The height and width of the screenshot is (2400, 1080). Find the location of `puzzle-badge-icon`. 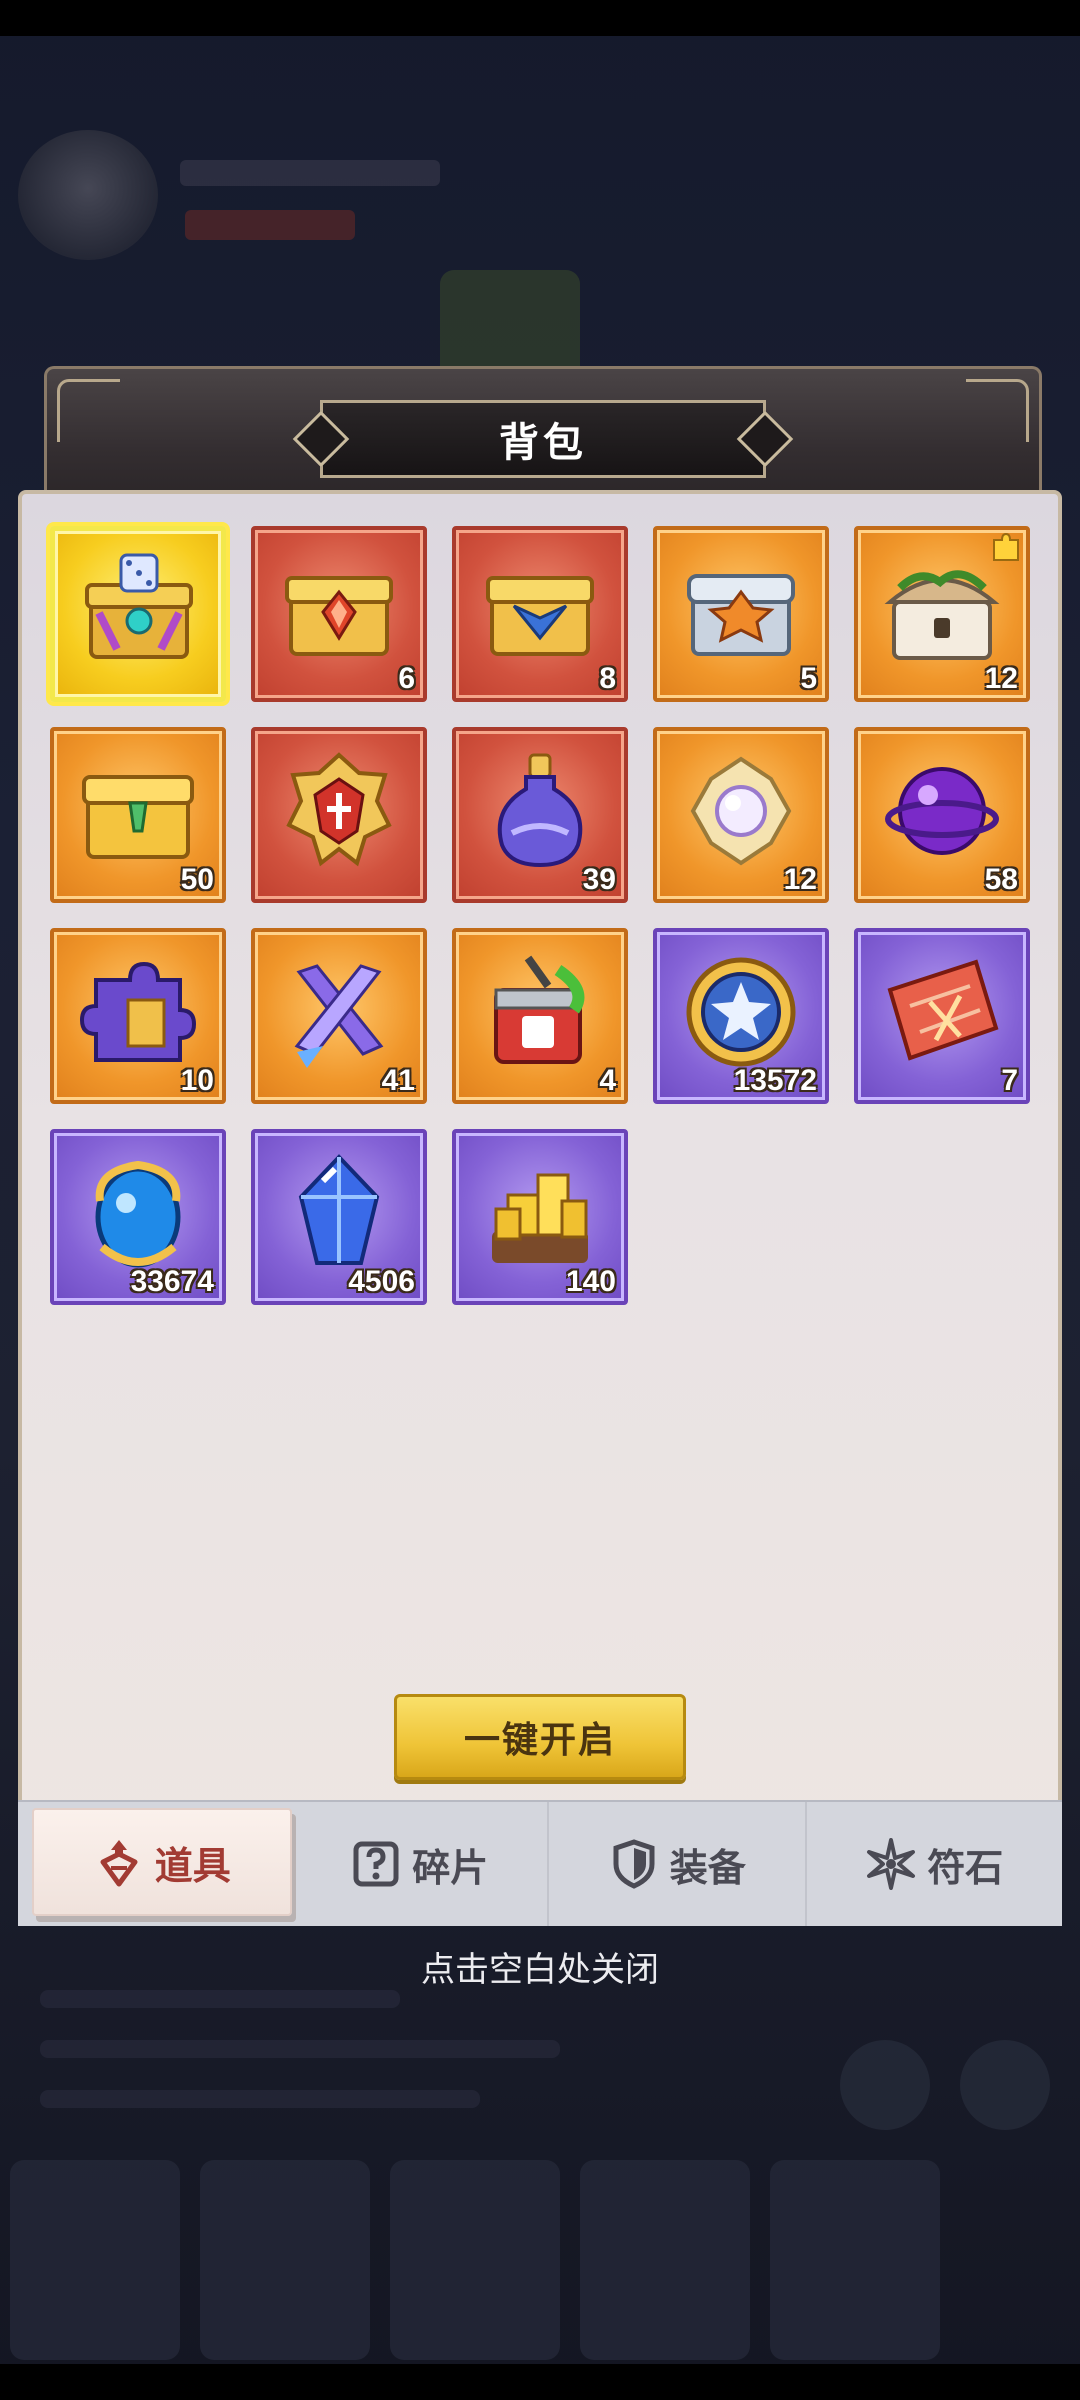

puzzle-badge-icon is located at coordinates (1006, 546).